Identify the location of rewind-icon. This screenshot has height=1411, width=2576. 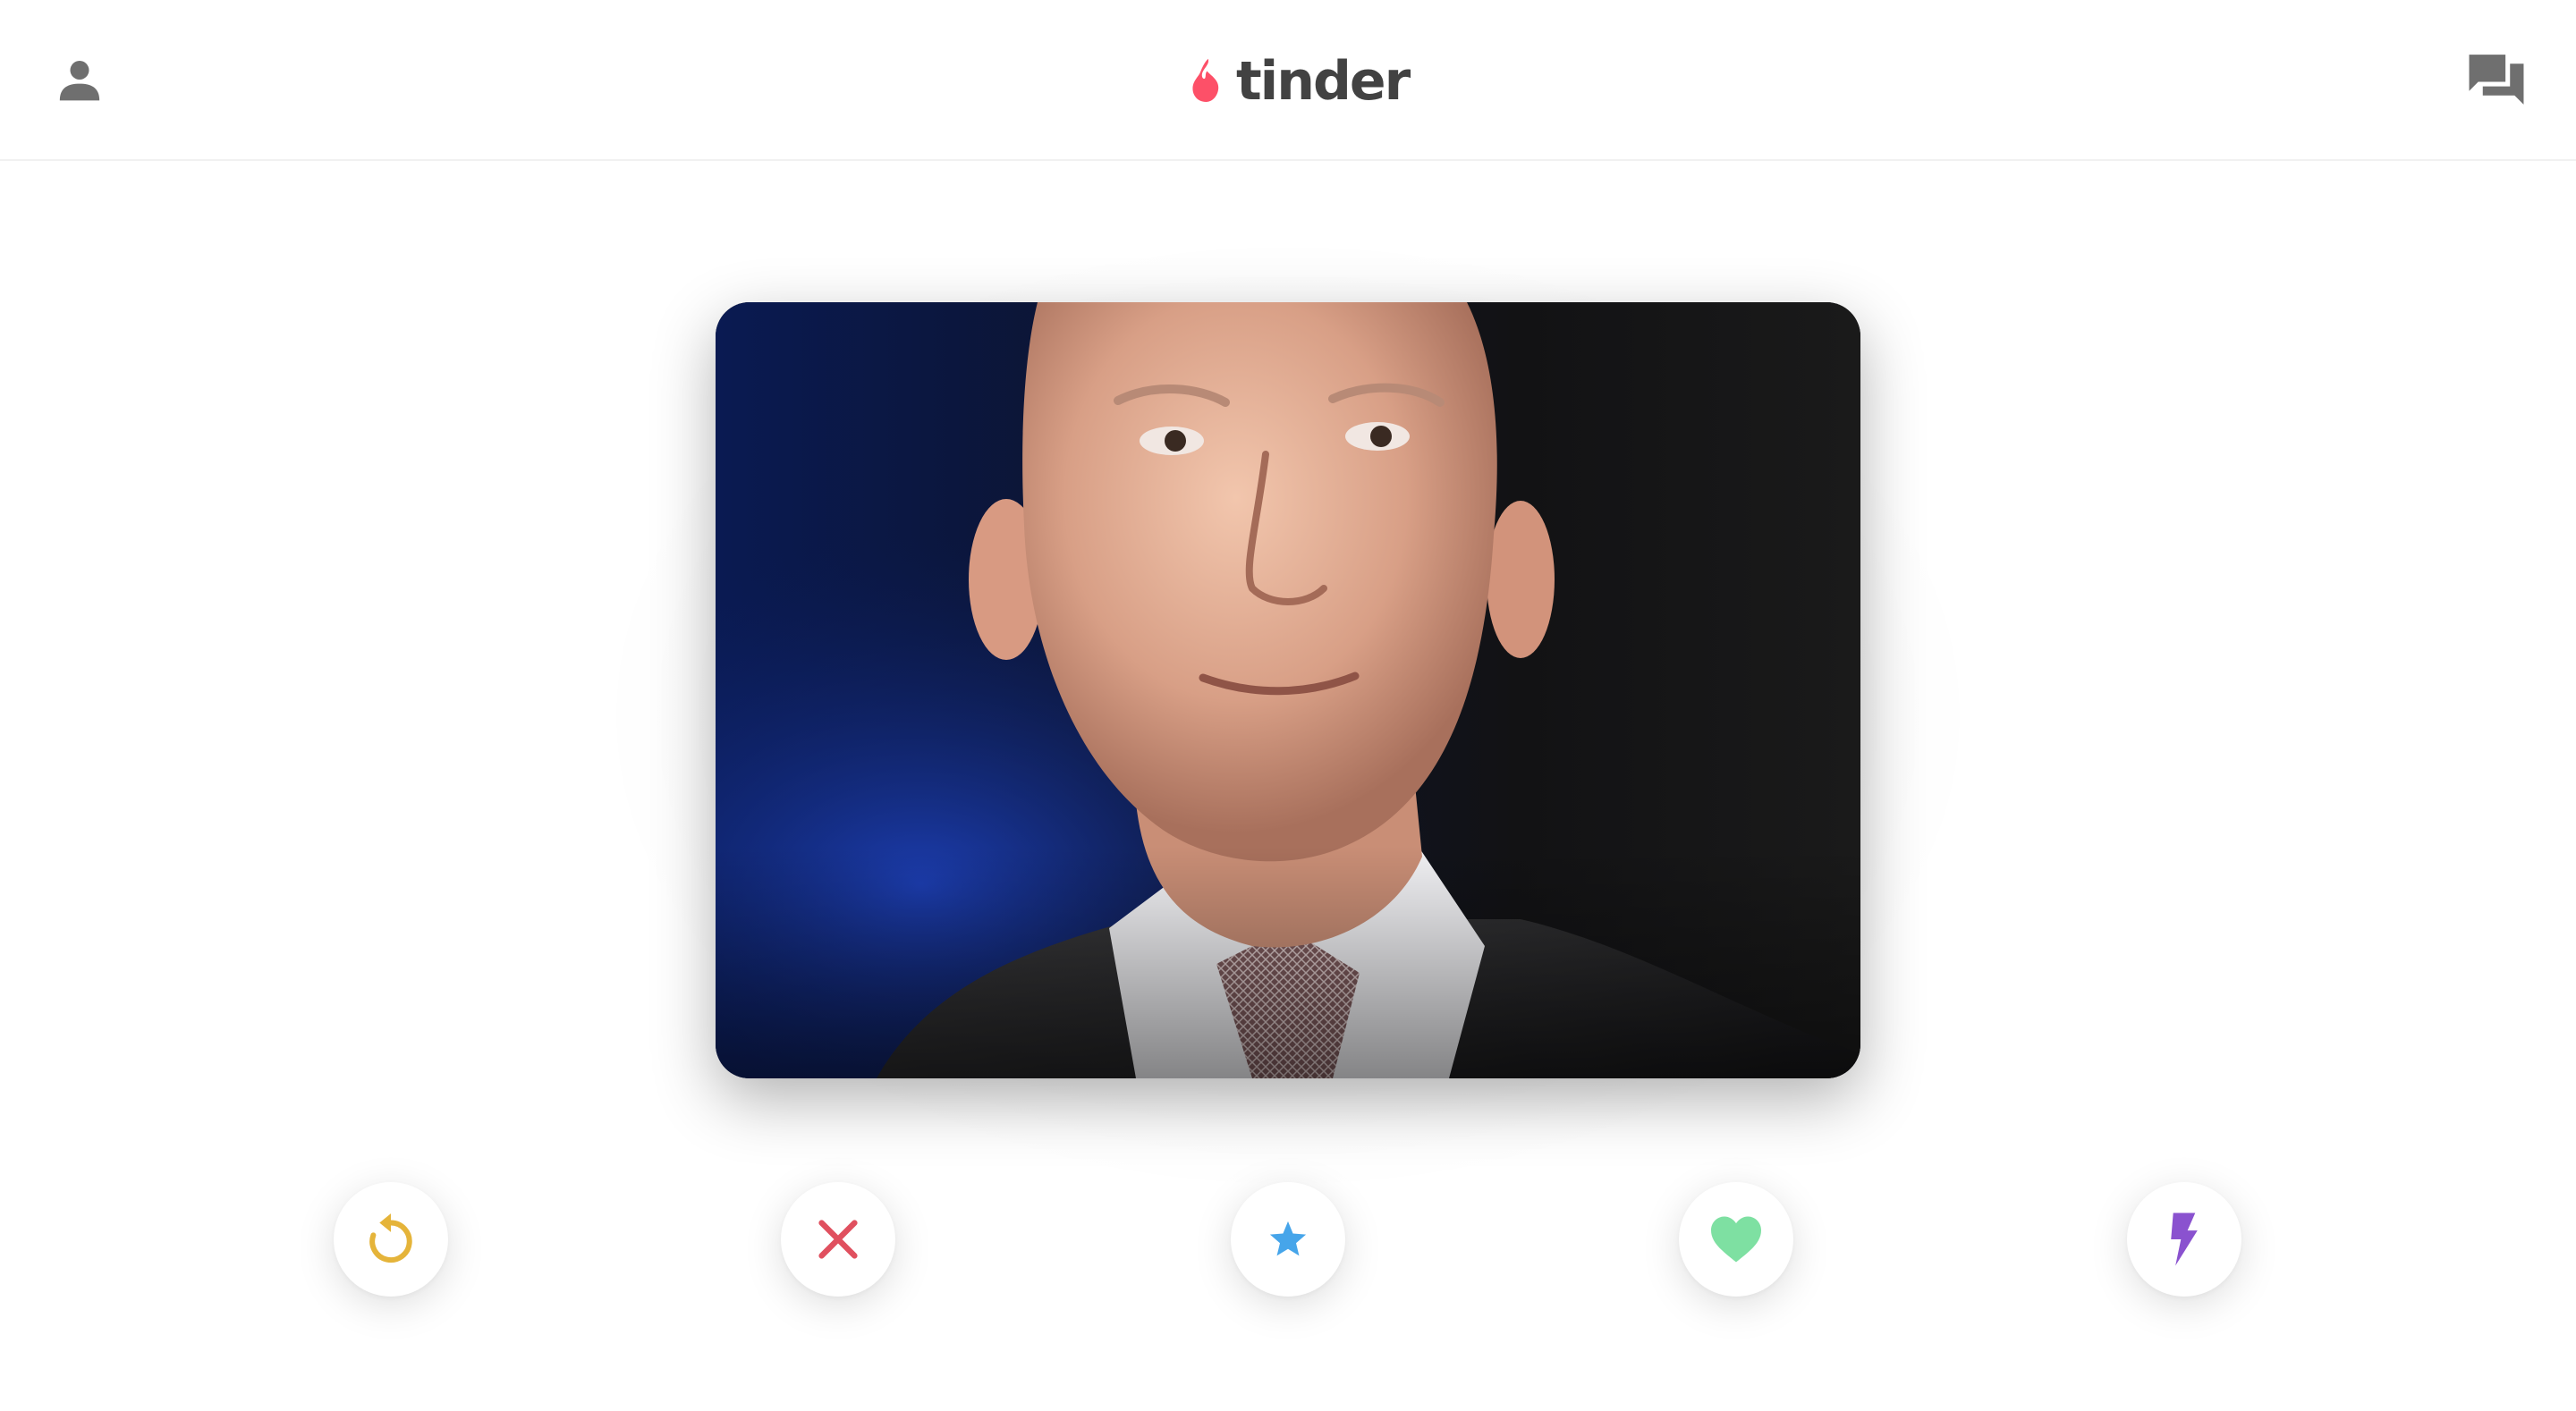
(390, 1238).